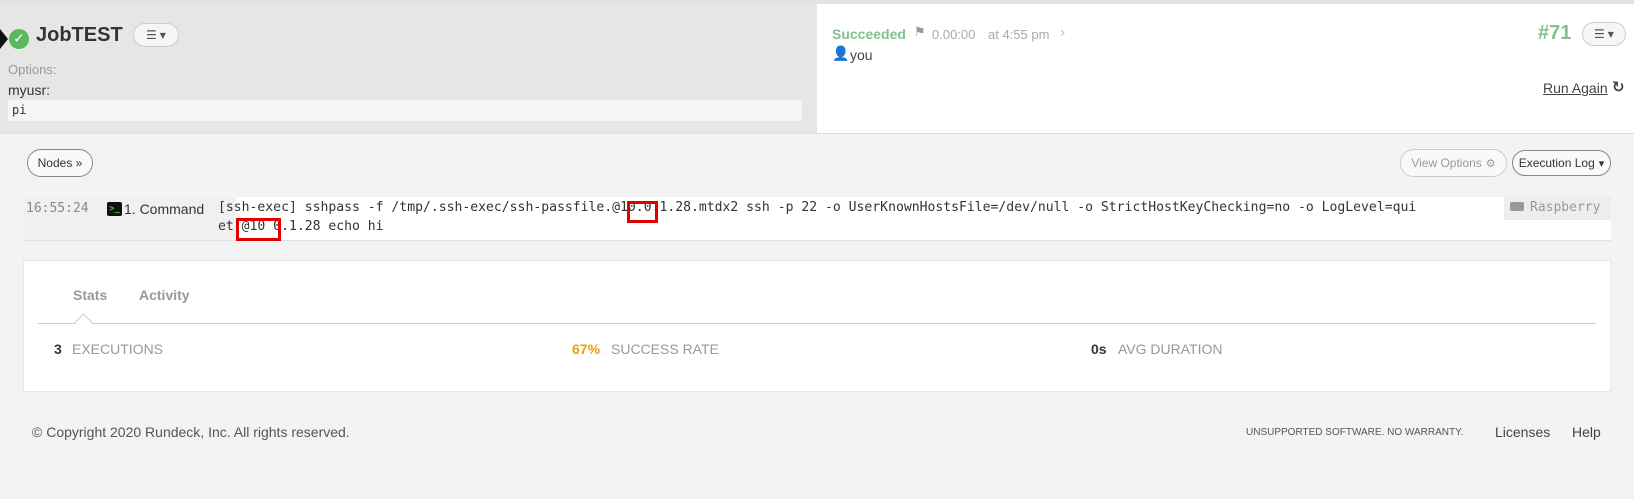 The height and width of the screenshot is (499, 1634). What do you see at coordinates (1522, 432) in the screenshot?
I see `licenses-link: Licenses` at bounding box center [1522, 432].